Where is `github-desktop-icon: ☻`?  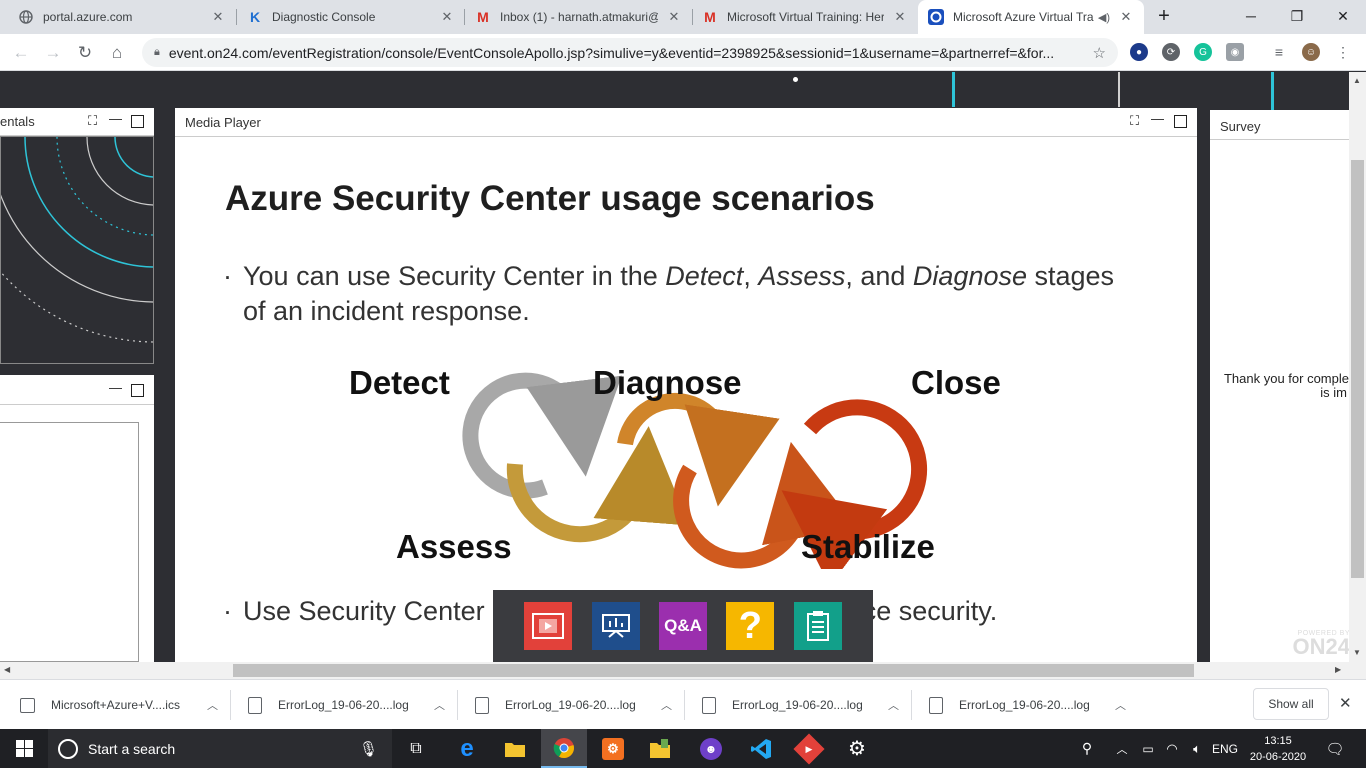
github-desktop-icon: ☻ is located at coordinates (711, 748).